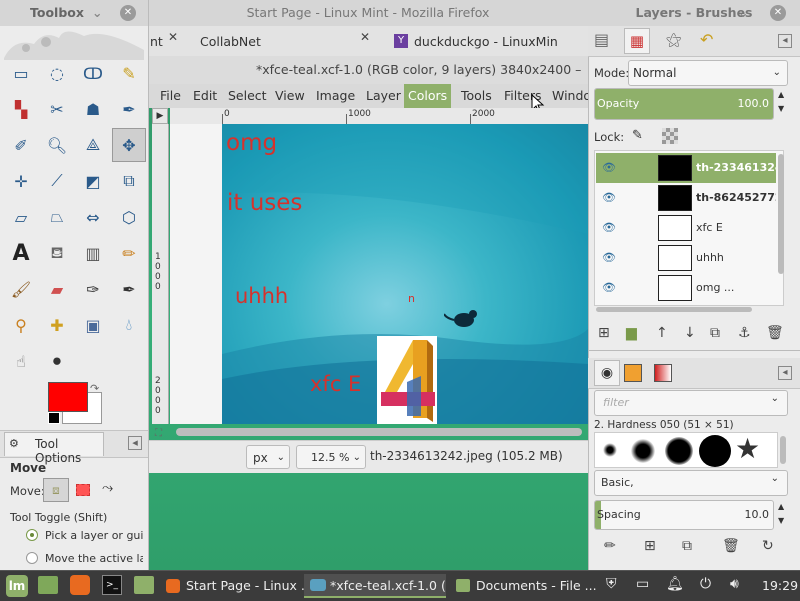 This screenshot has width=800, height=601. I want to click on menu-edit: Edit, so click(205, 96).